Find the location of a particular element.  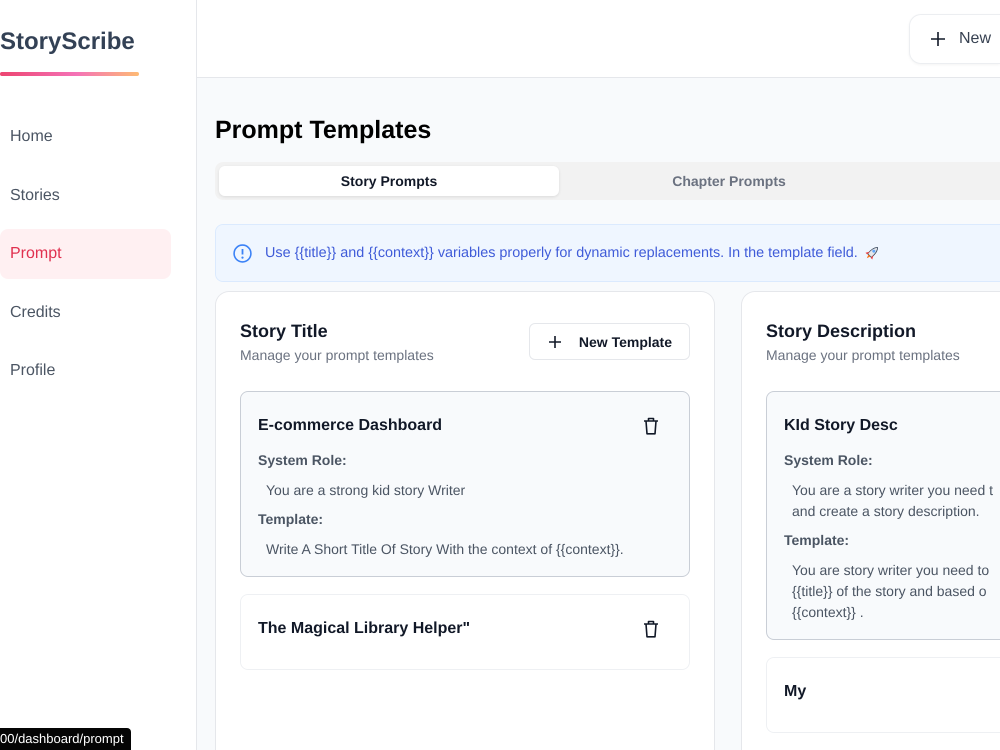

nav-item: Prompt is located at coordinates (85, 254).